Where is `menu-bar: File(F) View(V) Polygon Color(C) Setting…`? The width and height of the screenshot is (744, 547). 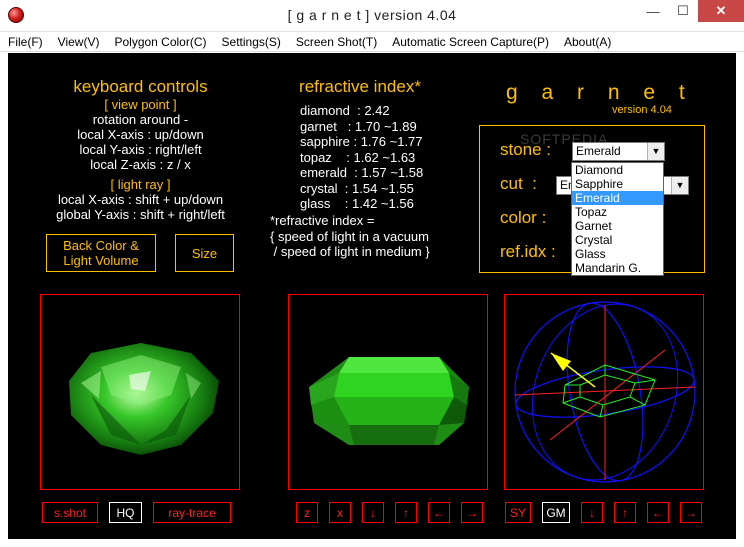
menu-bar: File(F) View(V) Polygon Color(C) Setting… is located at coordinates (372, 42).